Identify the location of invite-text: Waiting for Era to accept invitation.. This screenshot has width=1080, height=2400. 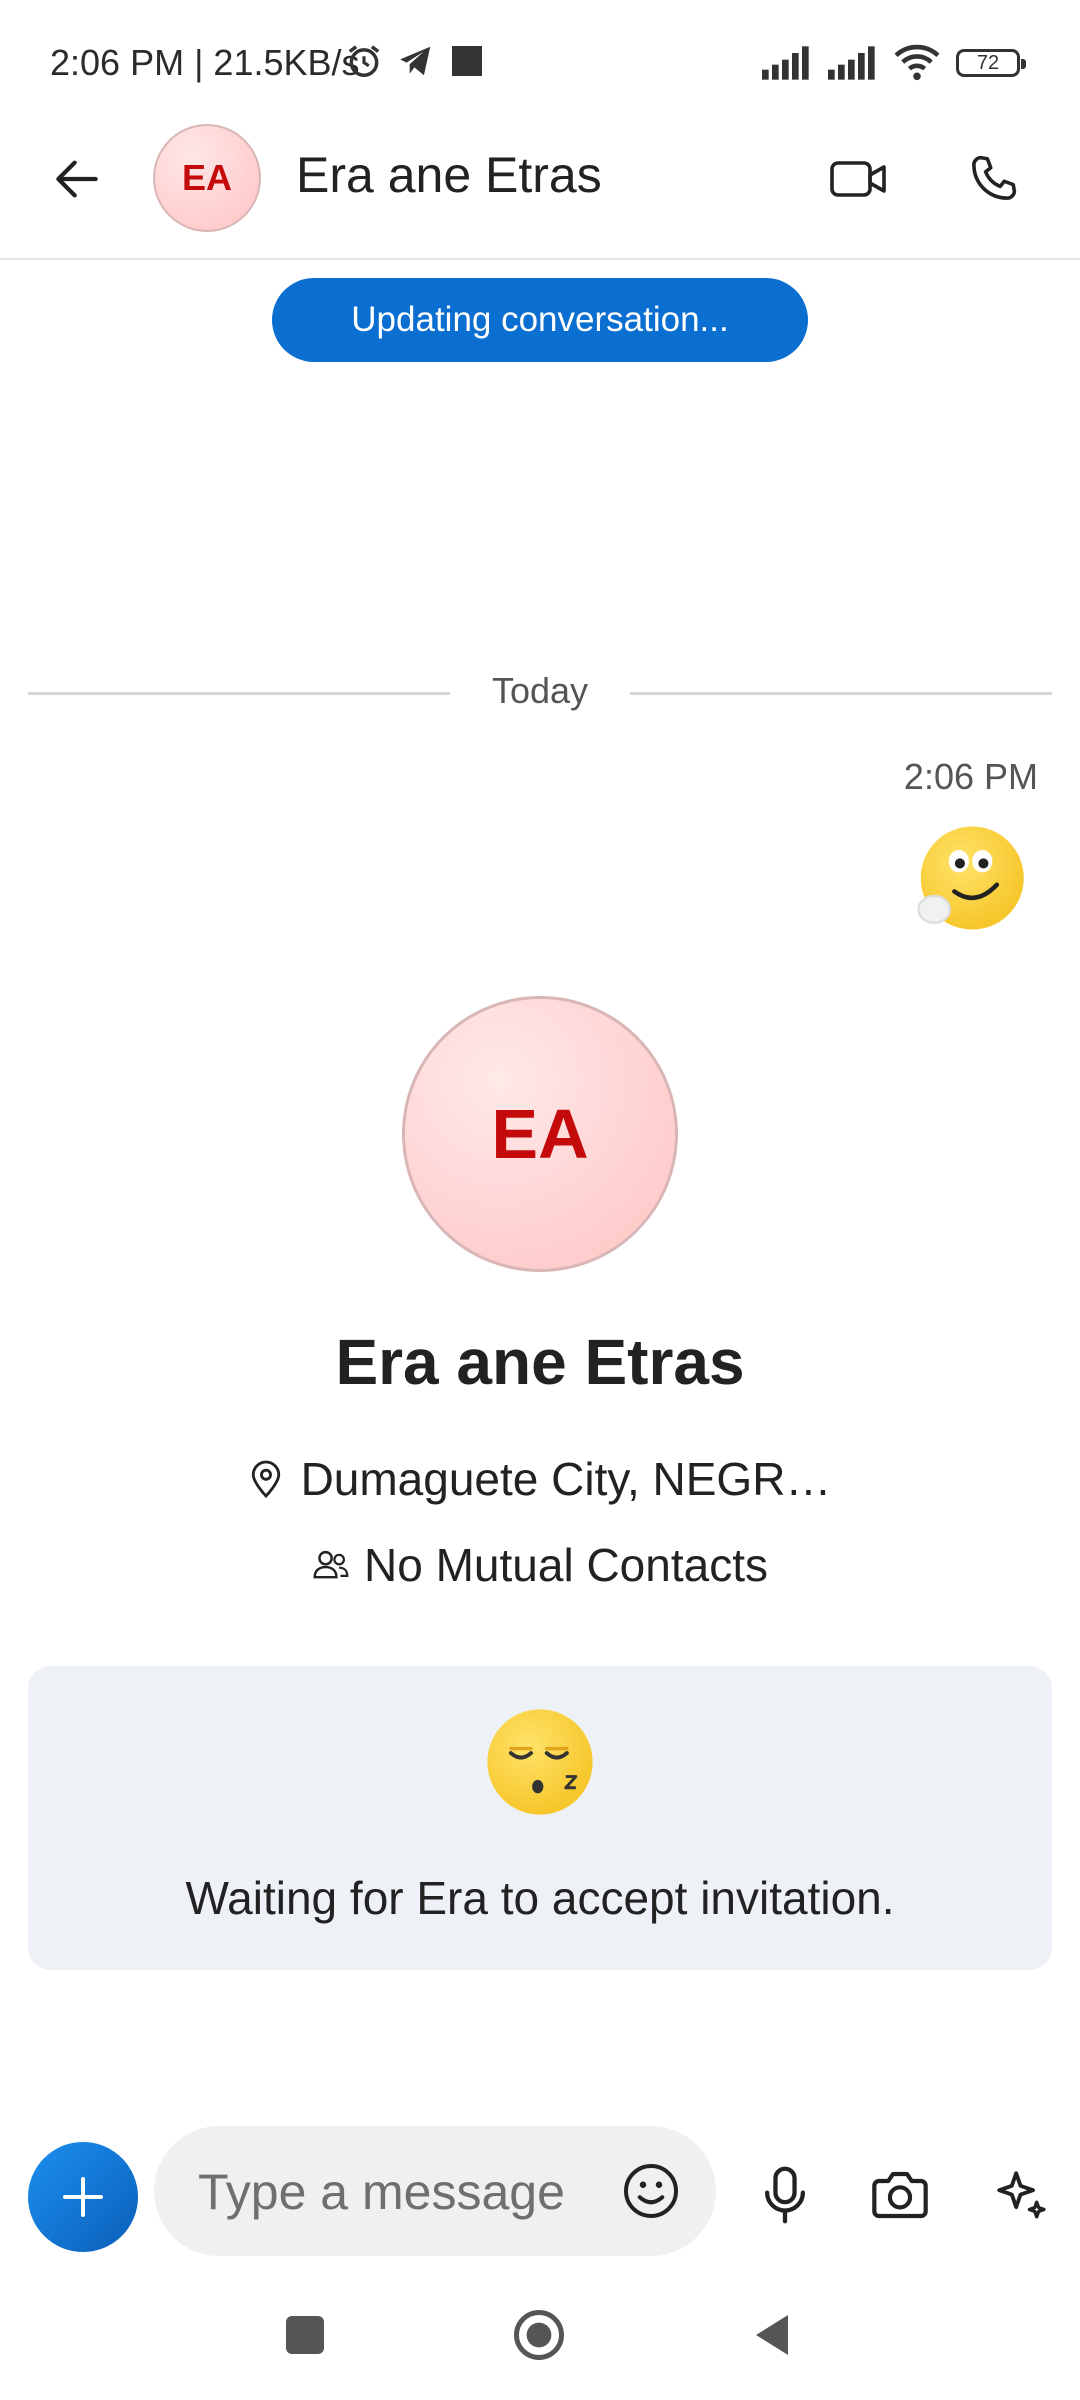
(540, 1898).